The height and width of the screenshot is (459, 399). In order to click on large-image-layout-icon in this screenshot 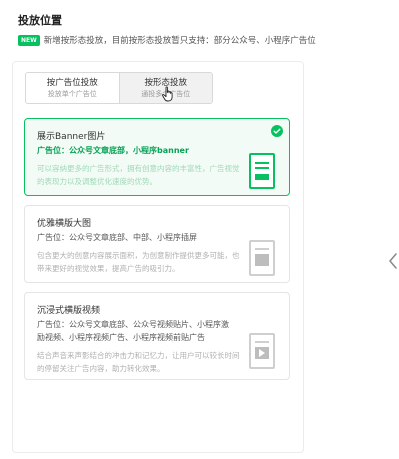, I will do `click(262, 258)`.